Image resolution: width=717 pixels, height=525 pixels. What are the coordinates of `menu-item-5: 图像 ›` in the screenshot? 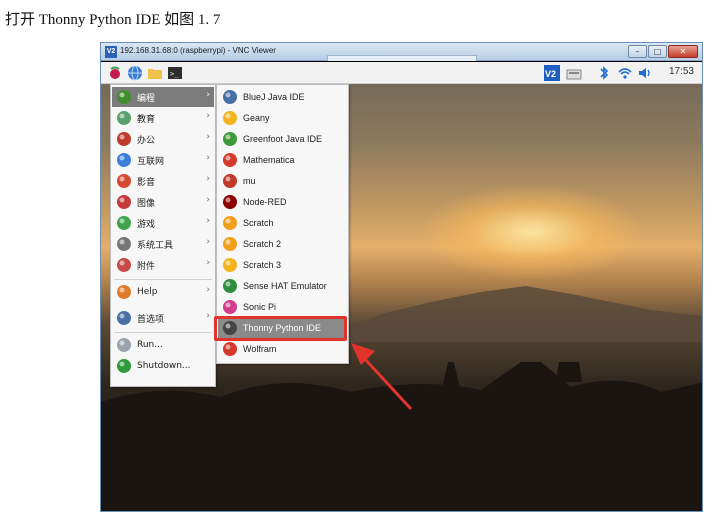 It's located at (163, 202).